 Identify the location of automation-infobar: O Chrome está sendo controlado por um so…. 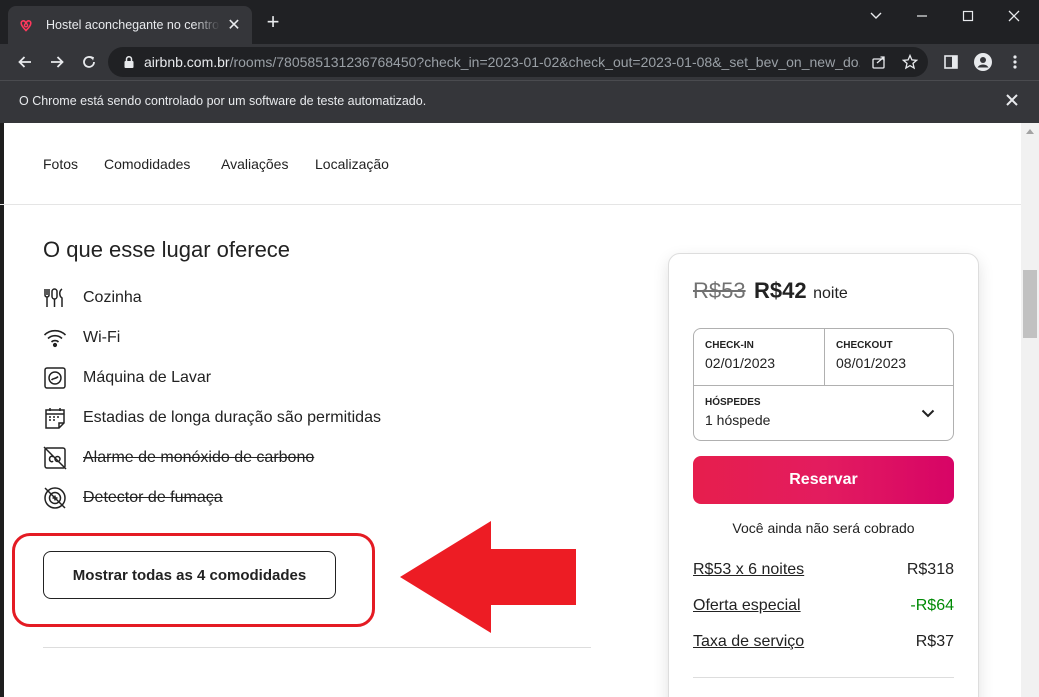
(519, 101).